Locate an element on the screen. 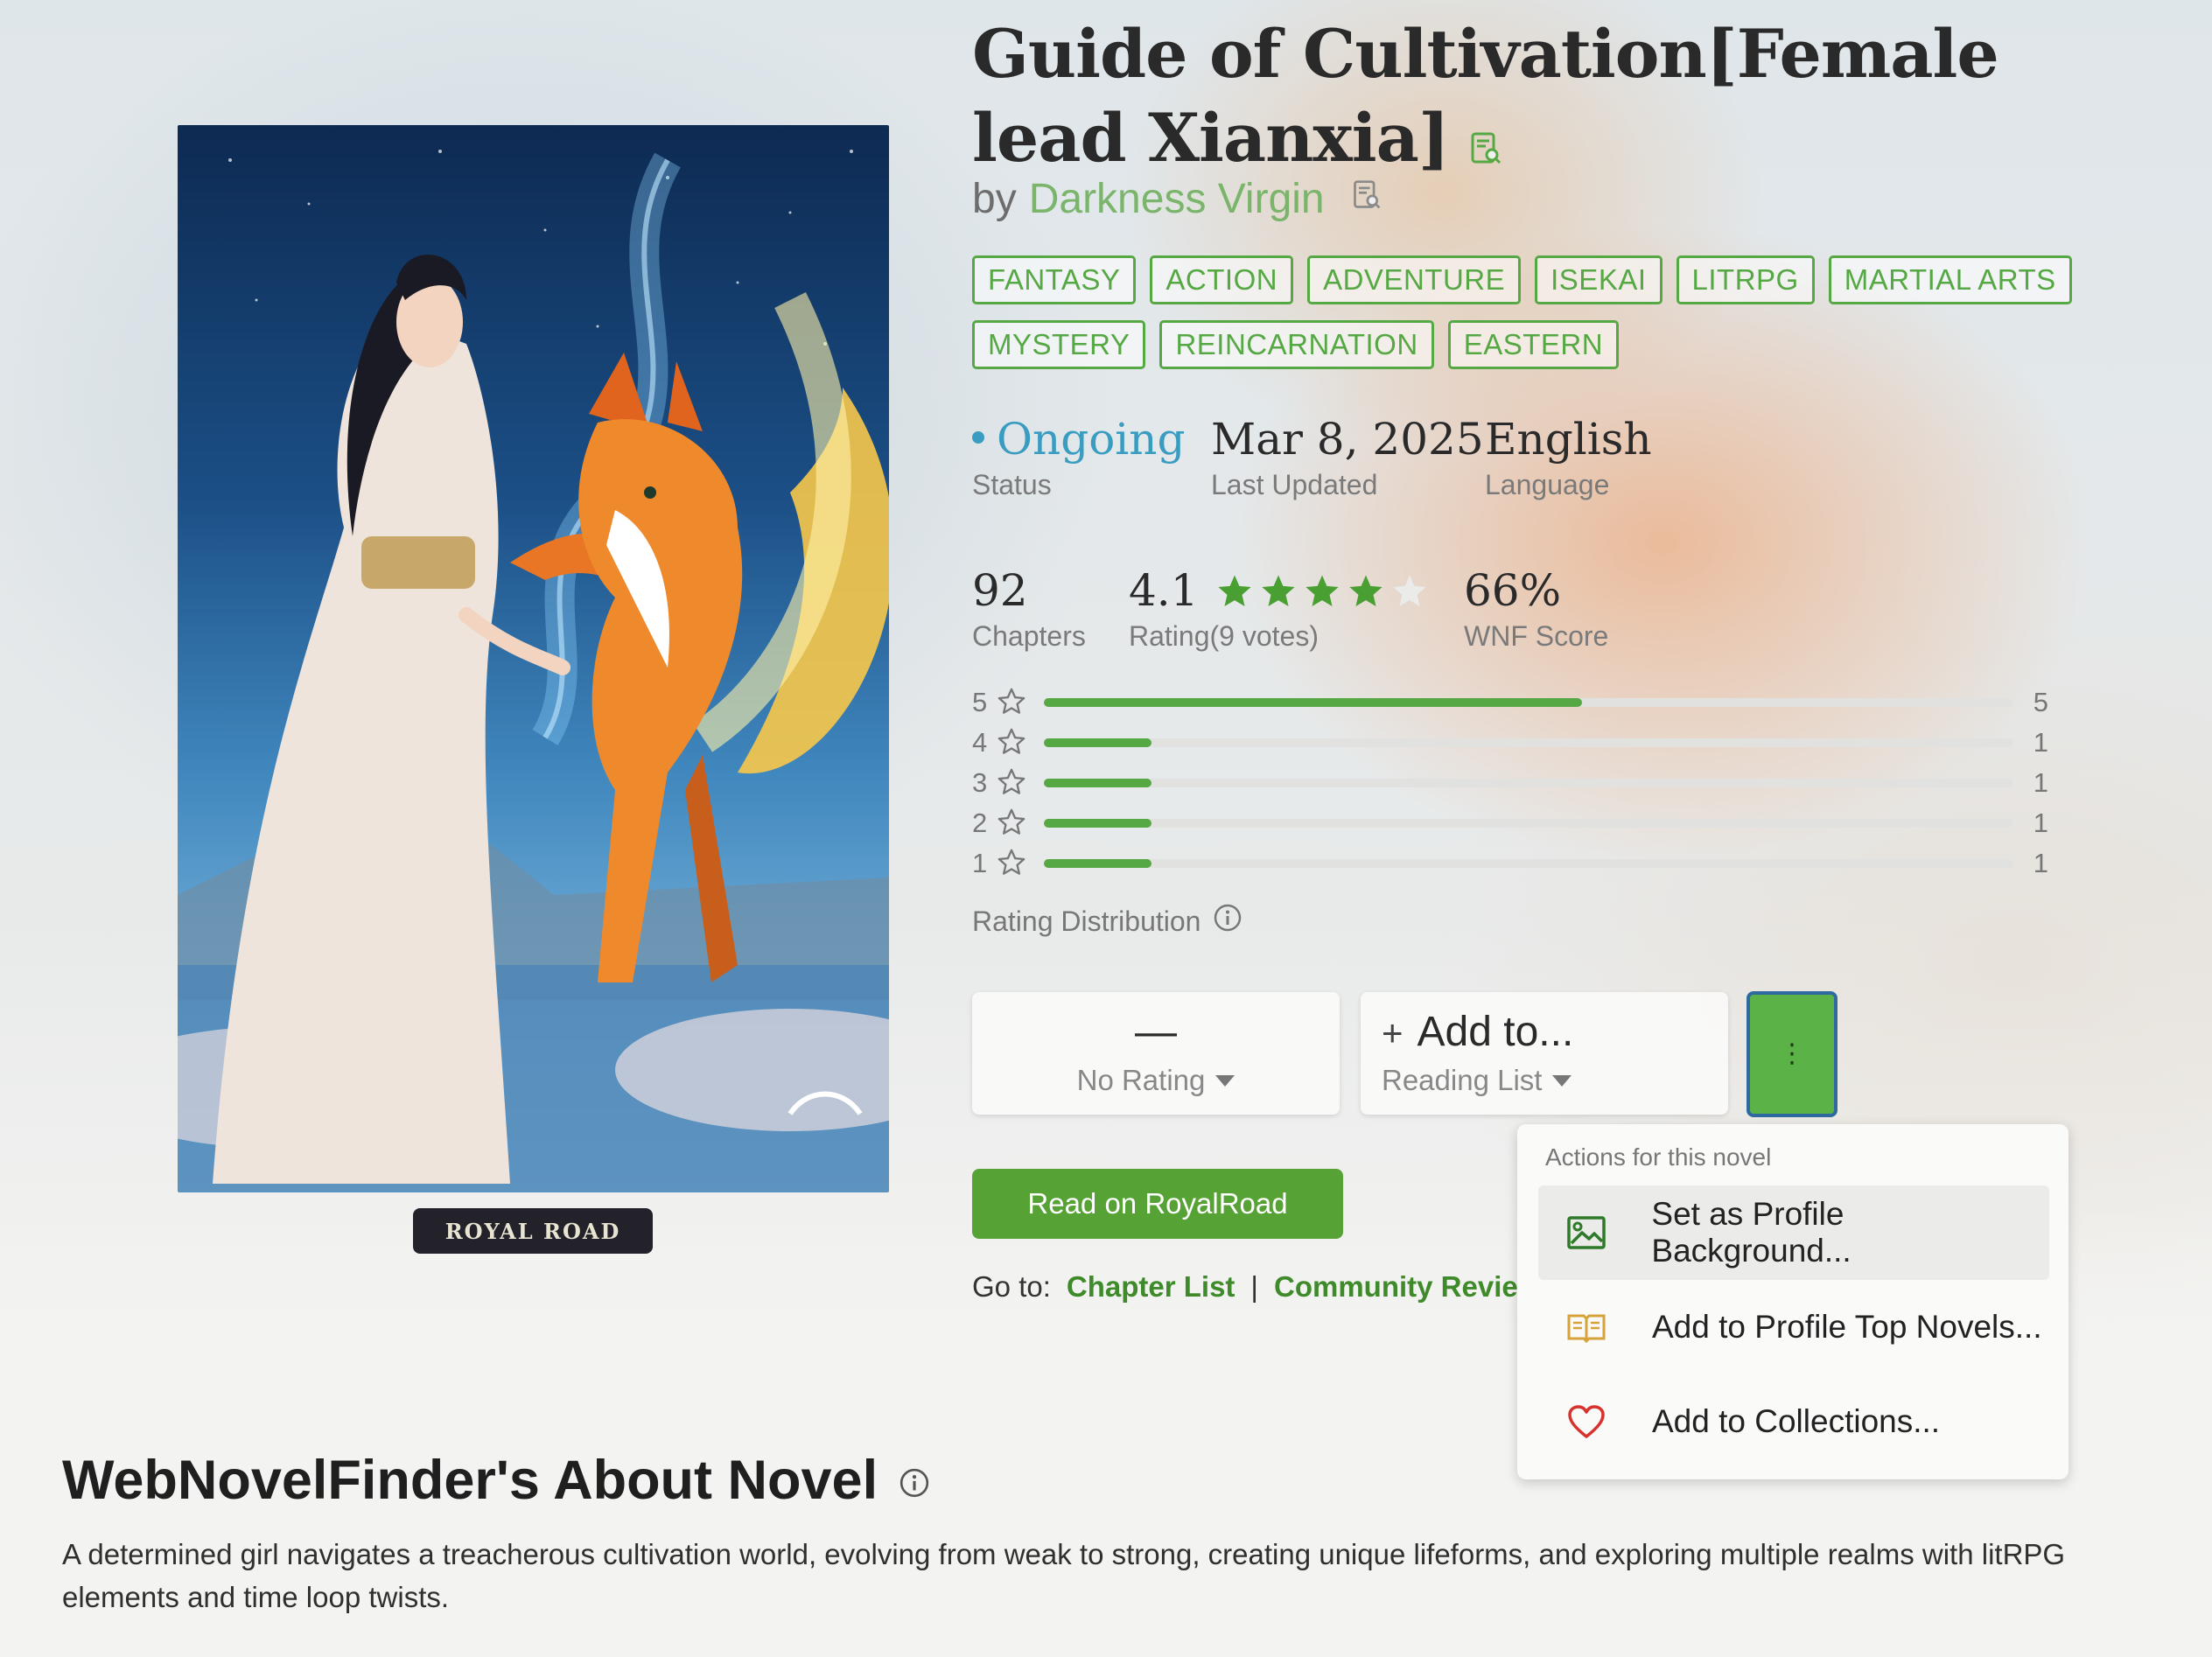  royalroad-badge: ROYAL ROAD is located at coordinates (533, 1231).